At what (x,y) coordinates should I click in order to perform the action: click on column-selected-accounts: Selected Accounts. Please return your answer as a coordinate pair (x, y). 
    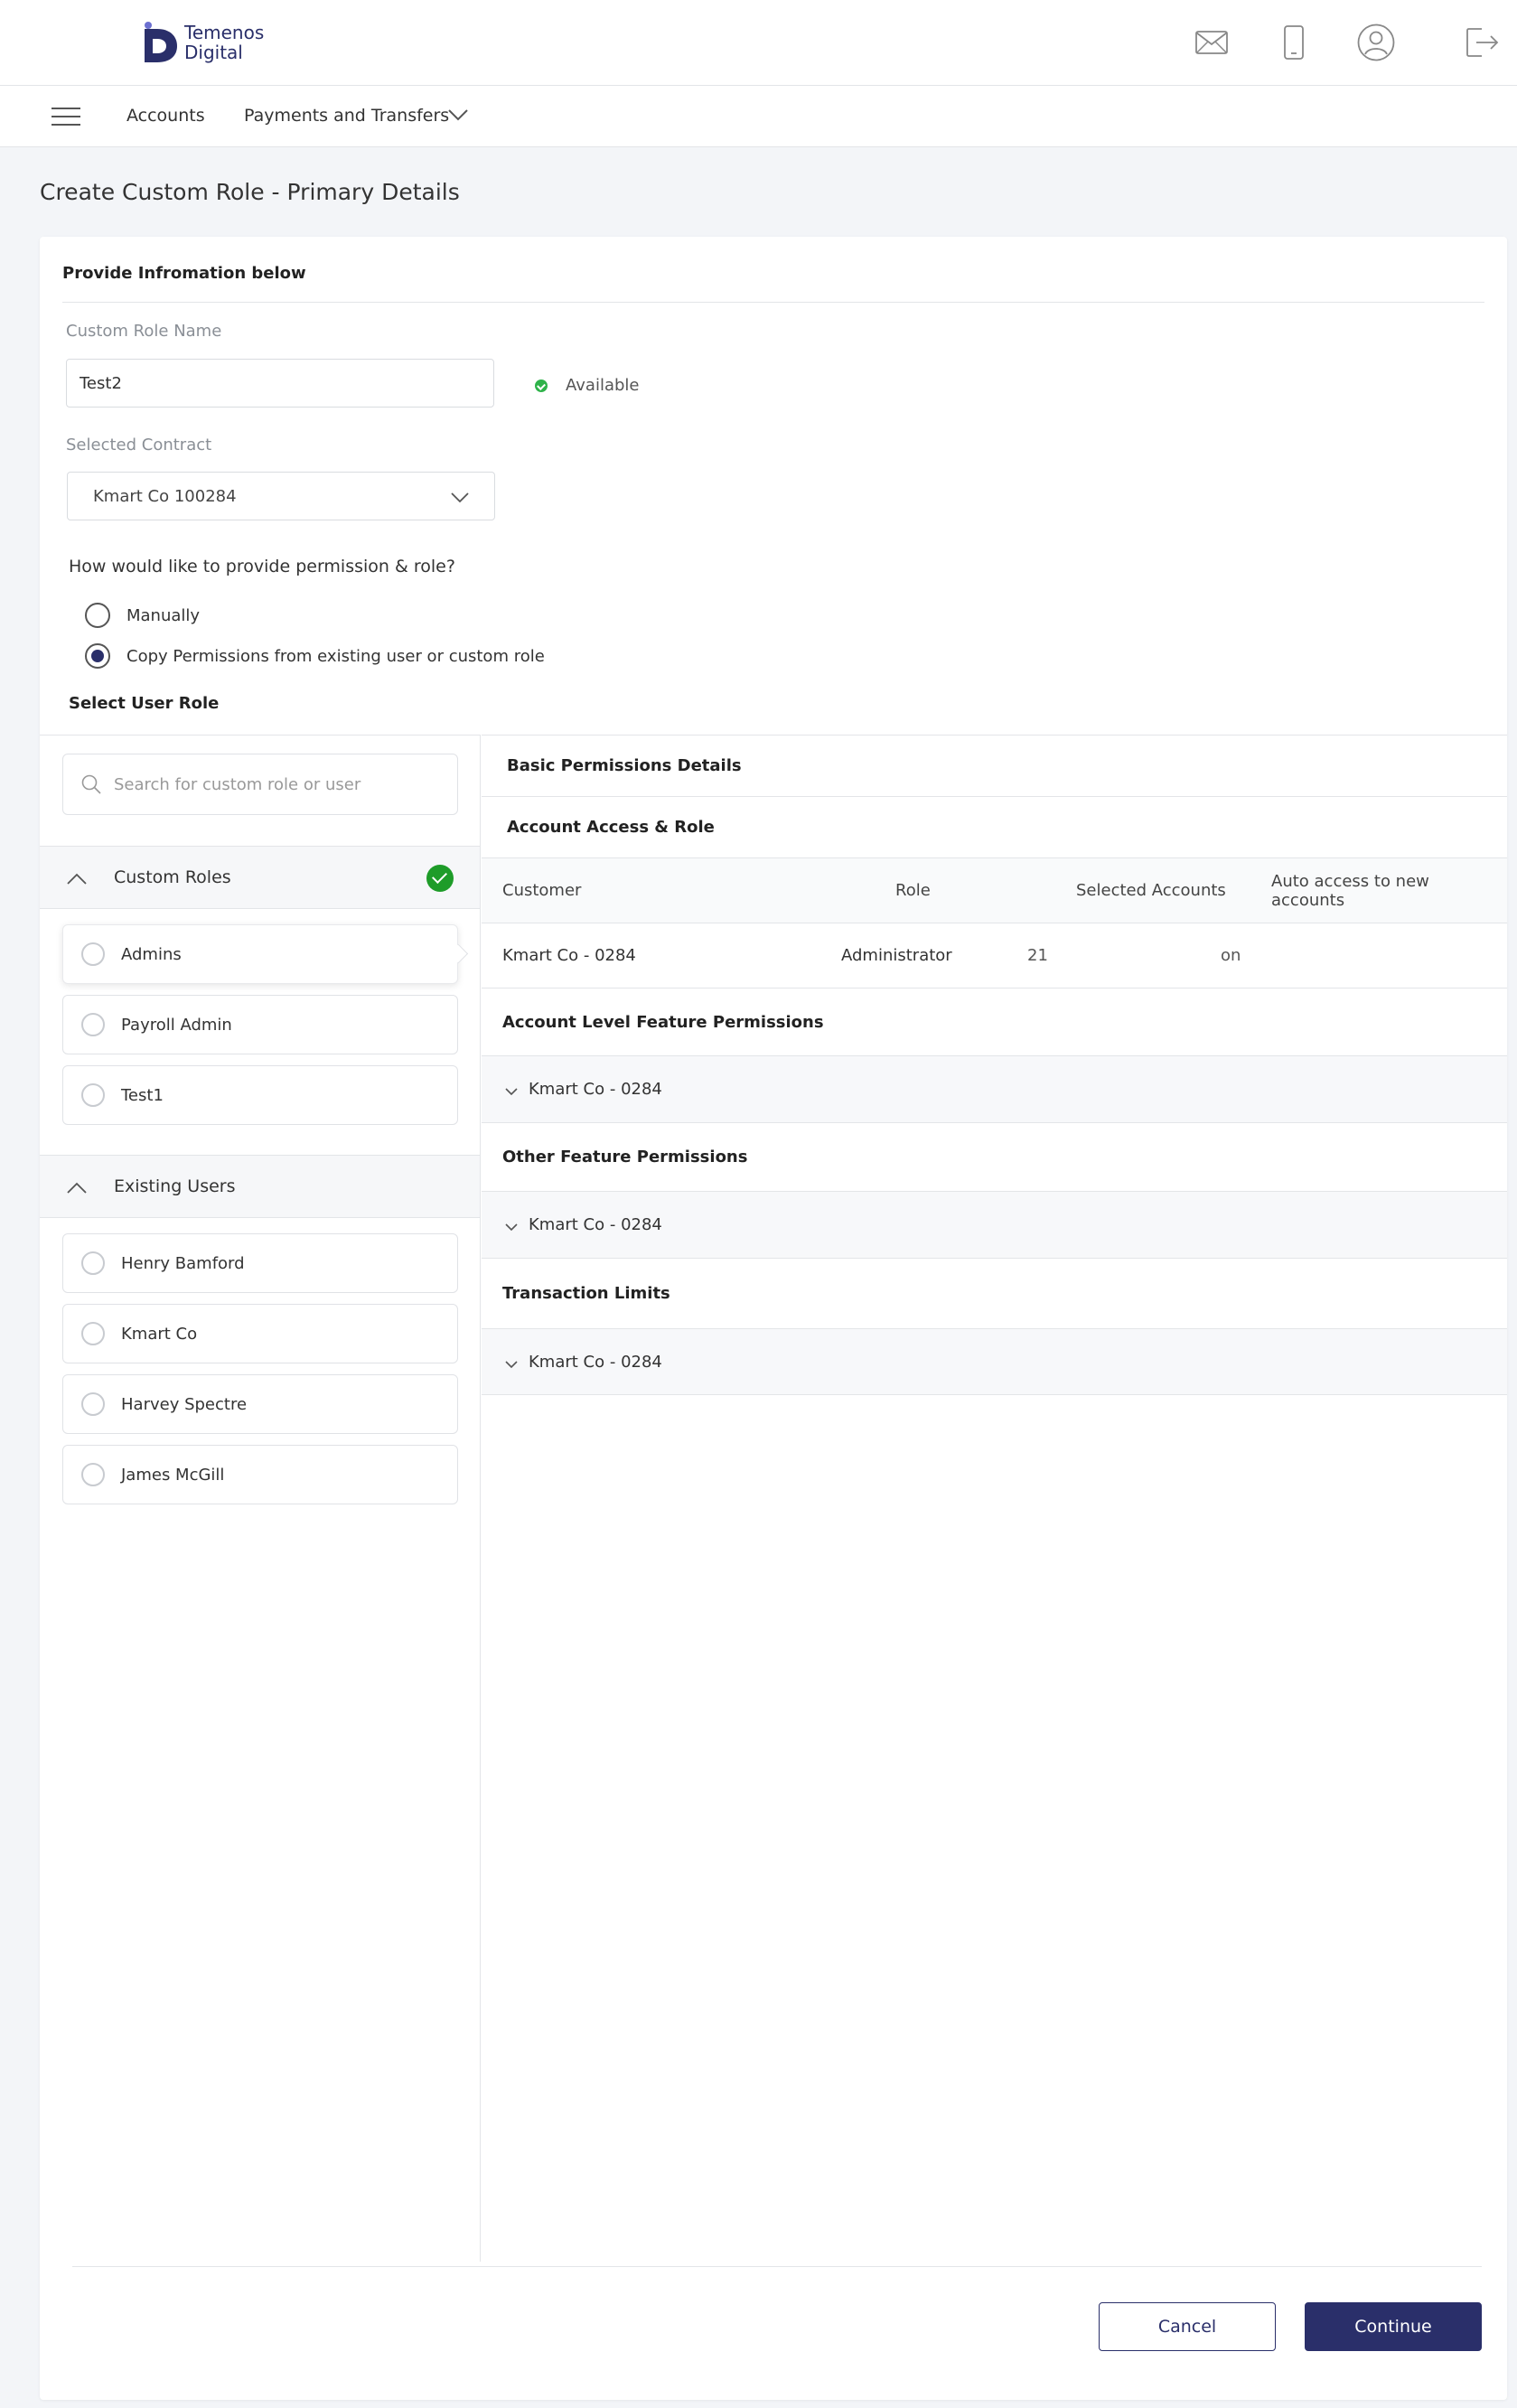
    Looking at the image, I should click on (1151, 890).